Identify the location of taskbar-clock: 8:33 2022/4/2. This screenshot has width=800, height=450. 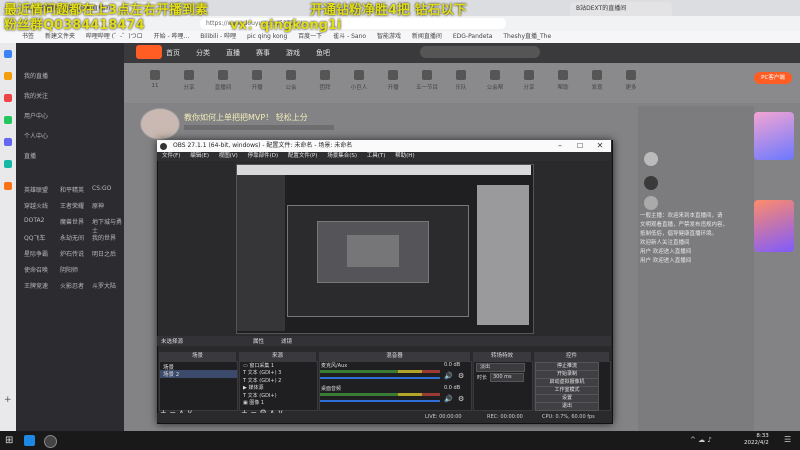
(756, 440).